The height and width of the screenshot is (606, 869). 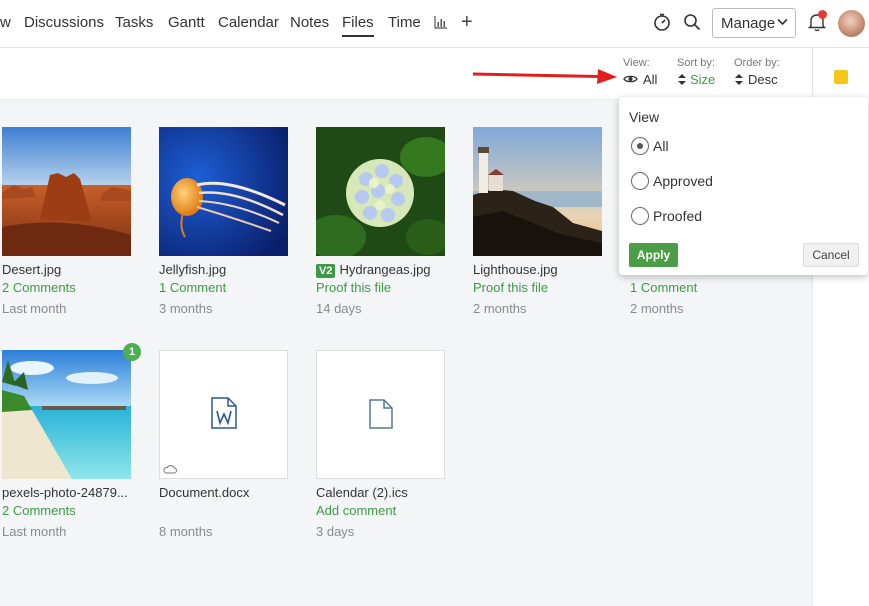 I want to click on file-thumbnail-calendar, so click(x=380, y=414).